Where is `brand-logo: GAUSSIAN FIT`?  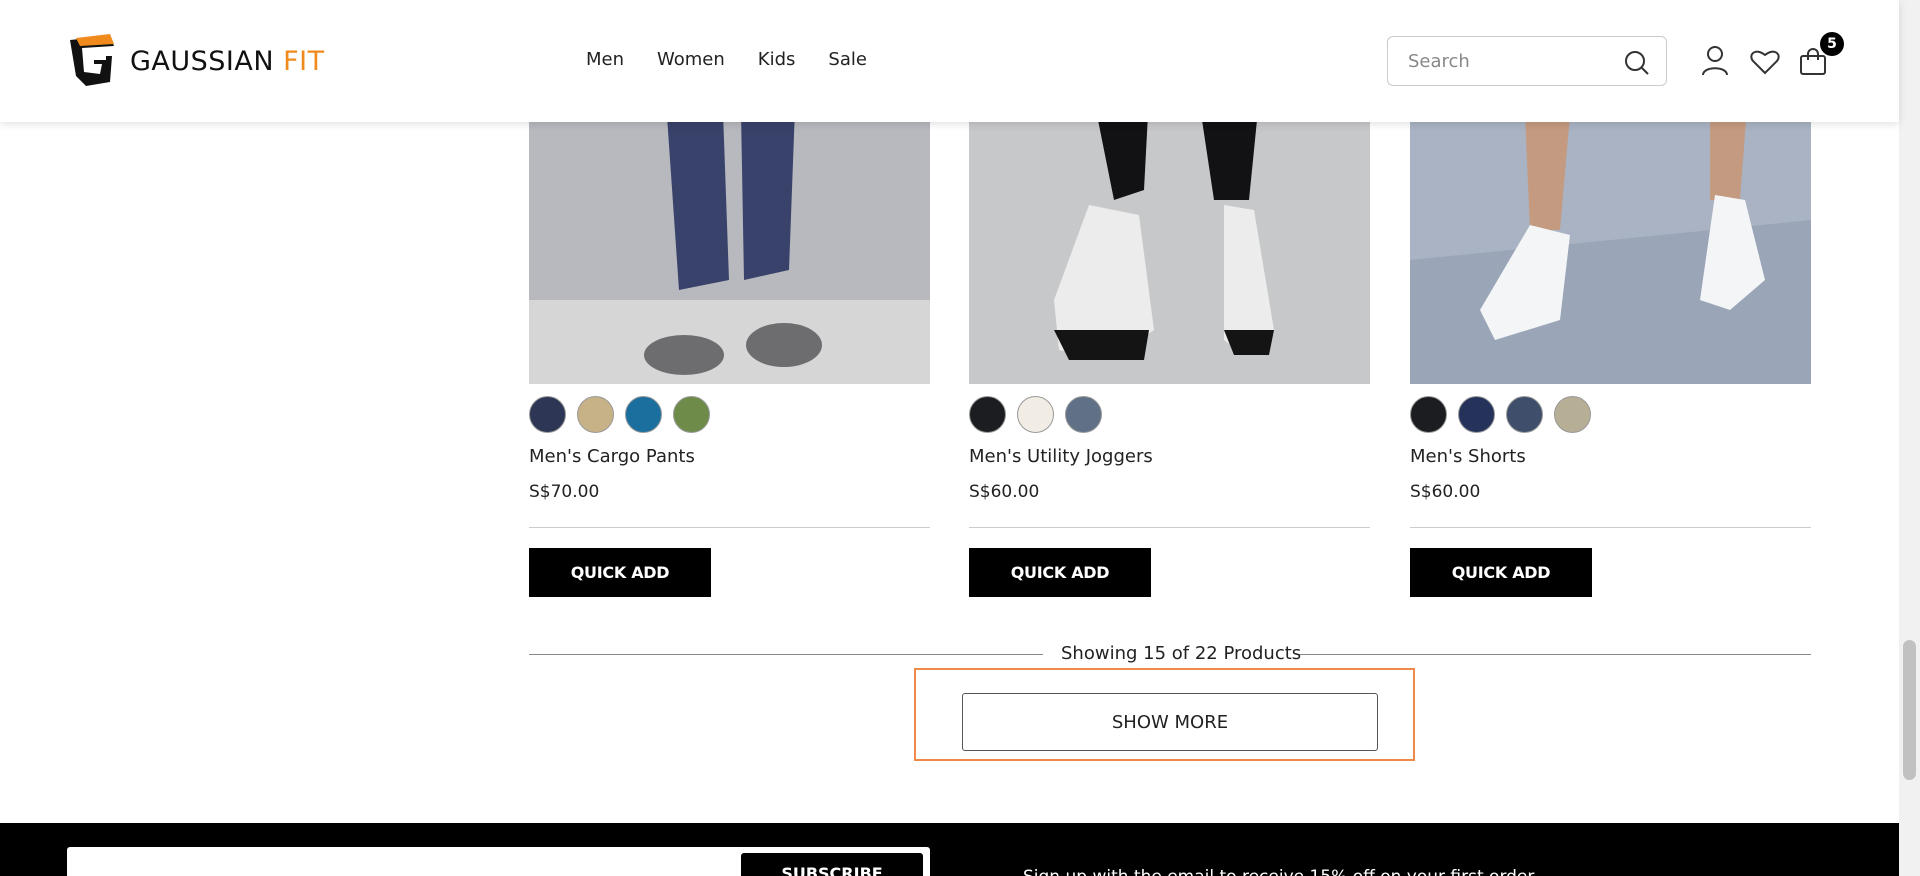 brand-logo: GAUSSIAN FIT is located at coordinates (195, 61).